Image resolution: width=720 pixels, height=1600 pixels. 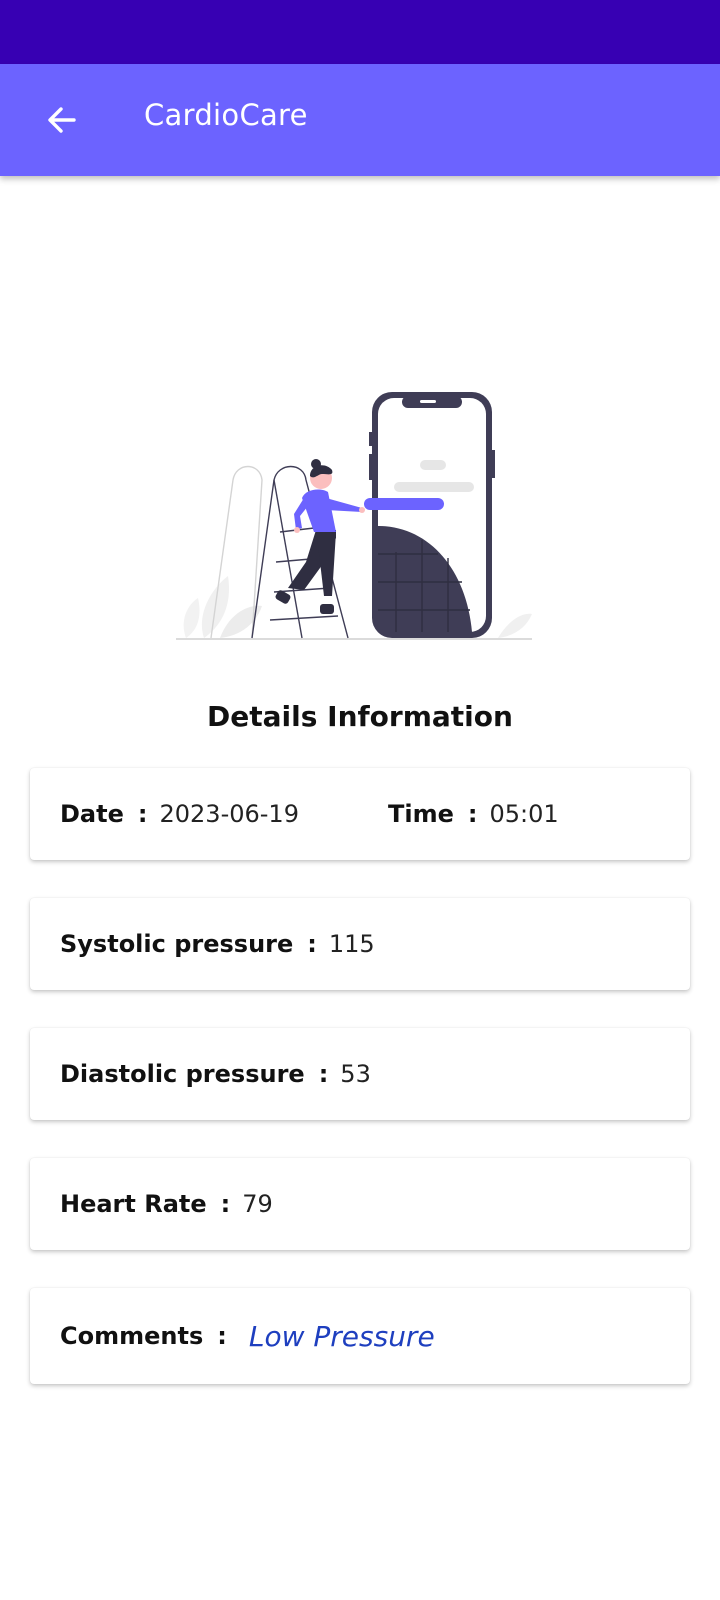 I want to click on back-button, so click(x=62, y=120).